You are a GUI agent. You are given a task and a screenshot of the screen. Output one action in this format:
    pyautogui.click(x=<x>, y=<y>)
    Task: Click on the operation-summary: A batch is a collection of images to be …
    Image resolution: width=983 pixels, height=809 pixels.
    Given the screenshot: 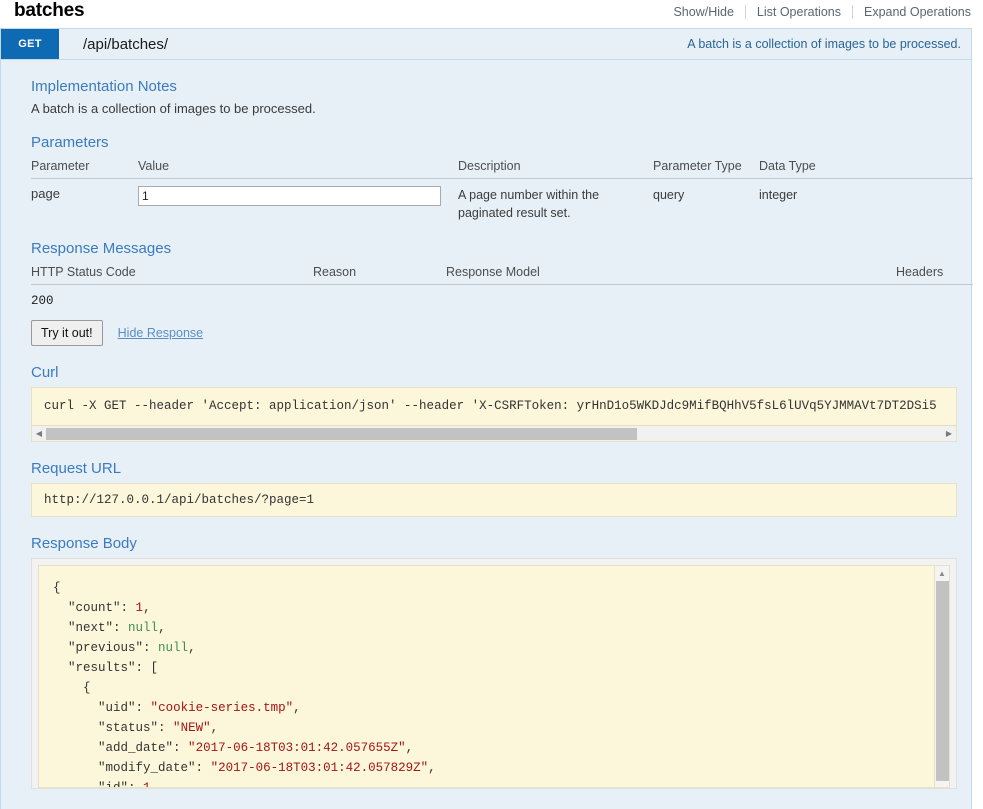 What is the action you would take?
    pyautogui.click(x=824, y=44)
    